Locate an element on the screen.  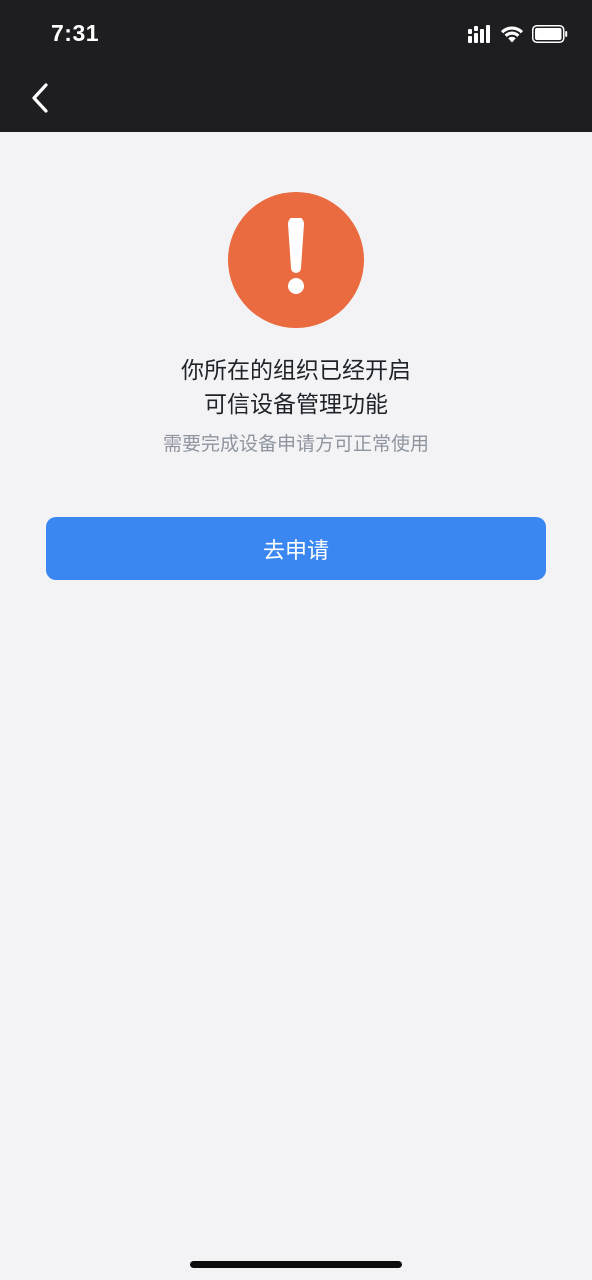
alert-title-line-1: 你所在的组织已经开启 is located at coordinates (296, 371).